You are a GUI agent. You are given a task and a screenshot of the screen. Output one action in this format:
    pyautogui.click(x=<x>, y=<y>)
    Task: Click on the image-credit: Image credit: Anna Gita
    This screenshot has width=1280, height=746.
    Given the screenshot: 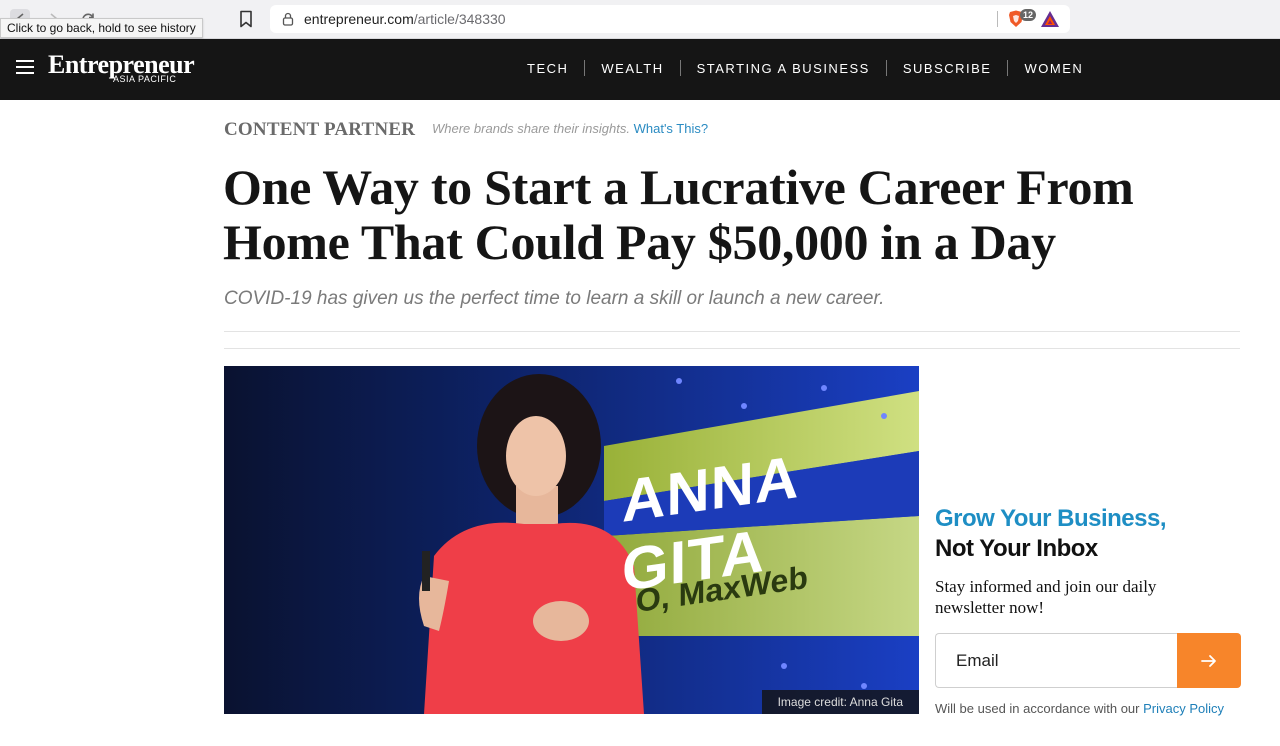 What is the action you would take?
    pyautogui.click(x=840, y=702)
    